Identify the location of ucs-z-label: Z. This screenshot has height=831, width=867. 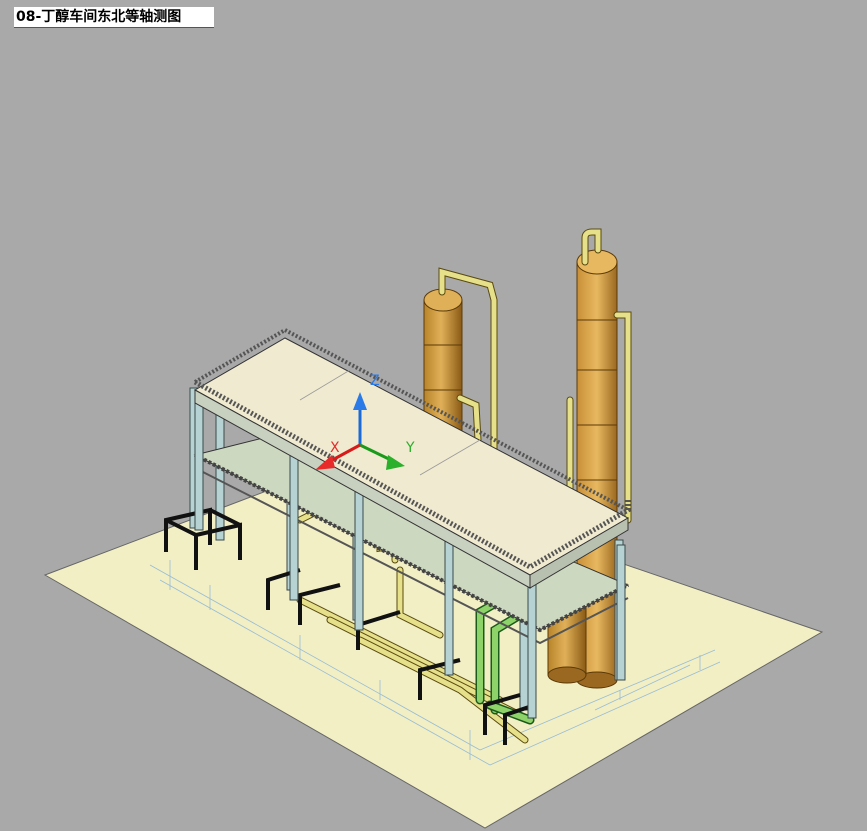
(375, 381).